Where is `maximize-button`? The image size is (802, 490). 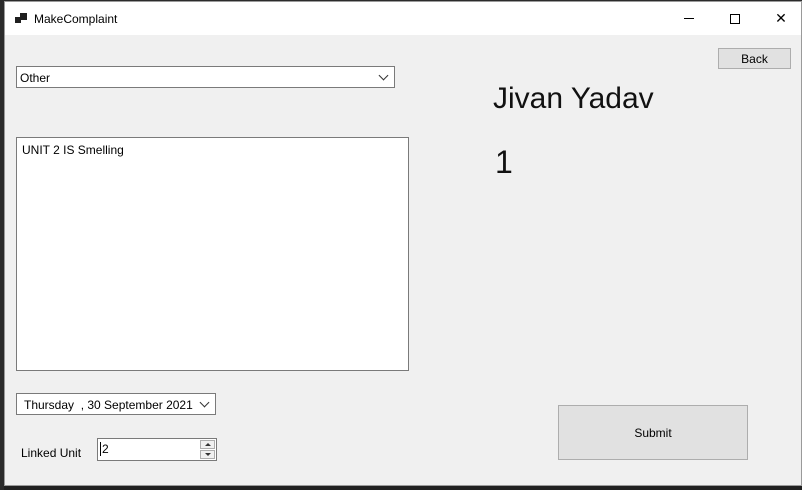 maximize-button is located at coordinates (735, 18).